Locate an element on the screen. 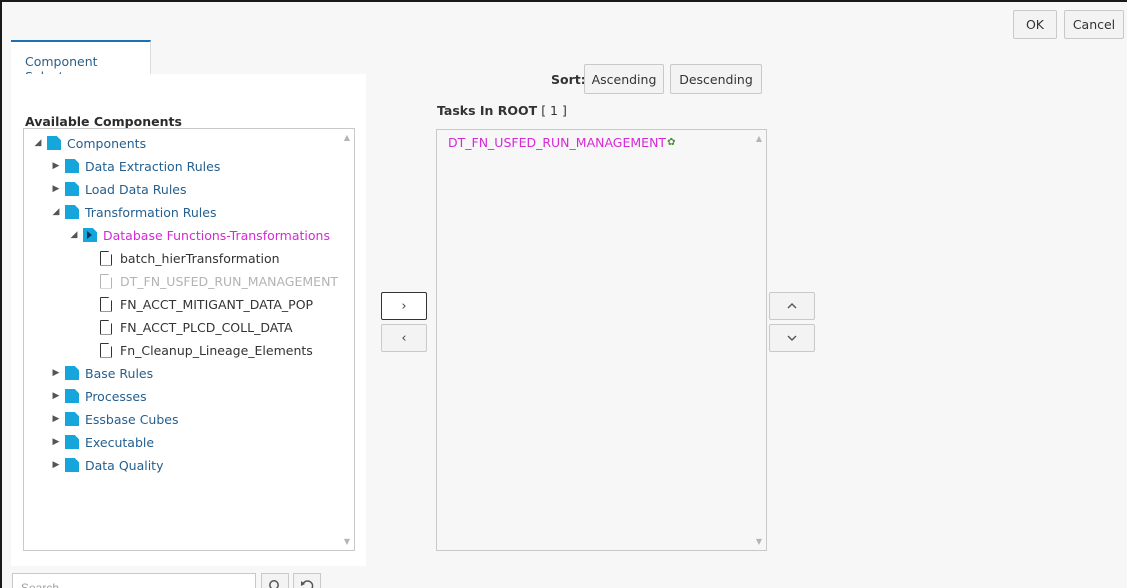 The width and height of the screenshot is (1127, 588). tree-item-fn-acct-plcd-coll-data: FN_ACCT_PLCD_COLL_DATA is located at coordinates (196, 327).